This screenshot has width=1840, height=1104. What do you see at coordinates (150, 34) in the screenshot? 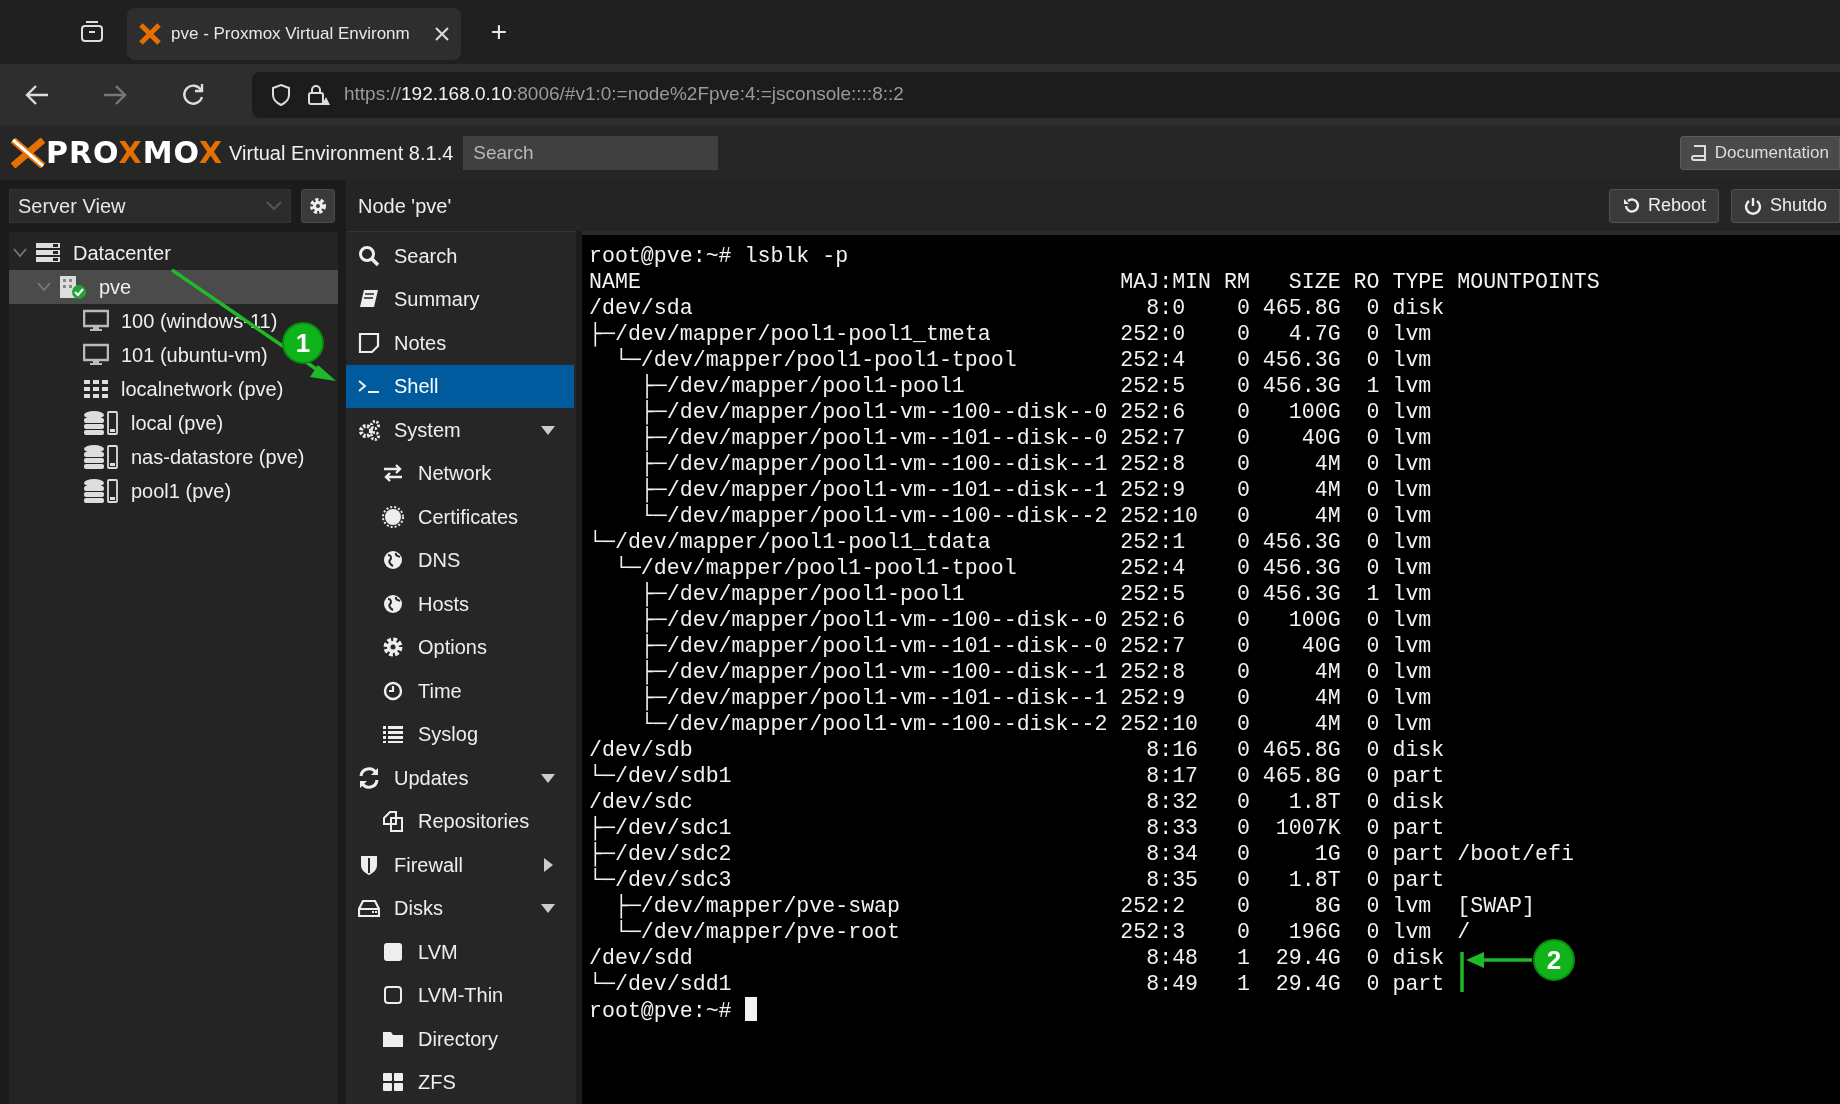
I see `proxmox-x-icon` at bounding box center [150, 34].